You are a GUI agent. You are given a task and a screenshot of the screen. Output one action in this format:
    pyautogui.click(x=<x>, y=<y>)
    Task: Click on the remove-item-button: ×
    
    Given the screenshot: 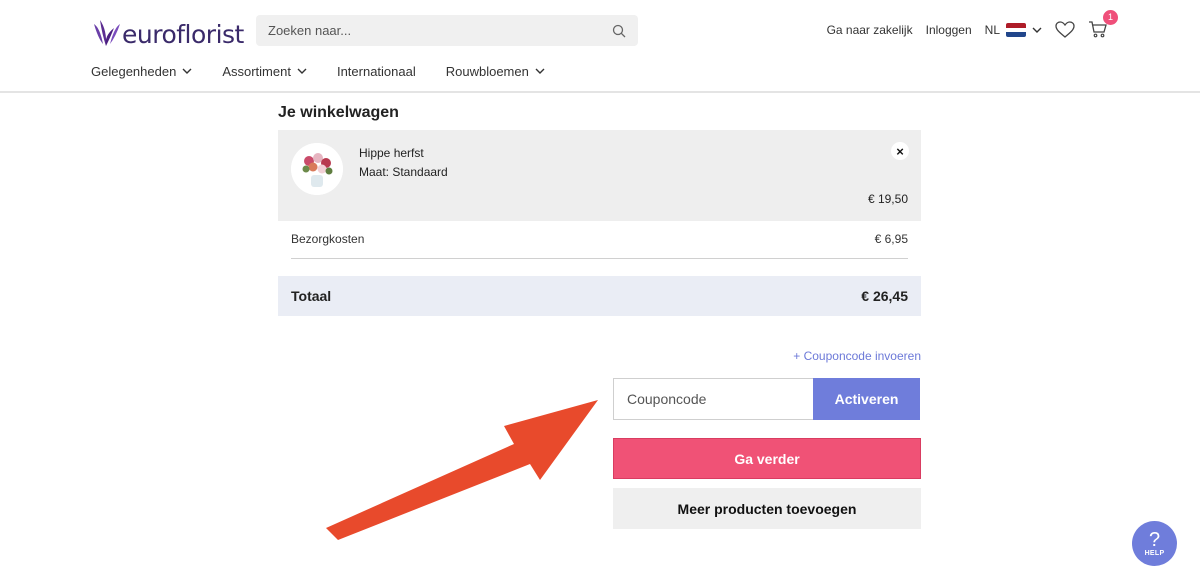 What is the action you would take?
    pyautogui.click(x=900, y=151)
    